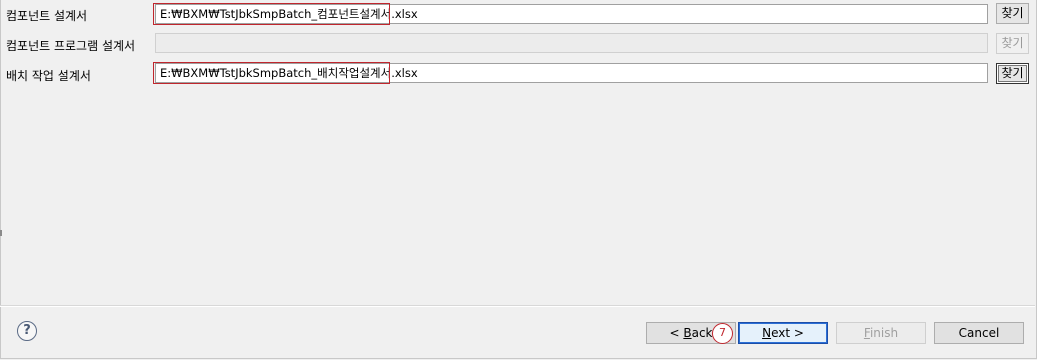 This screenshot has height=360, width=1037. What do you see at coordinates (979, 333) in the screenshot?
I see `cancel-button: Cancel` at bounding box center [979, 333].